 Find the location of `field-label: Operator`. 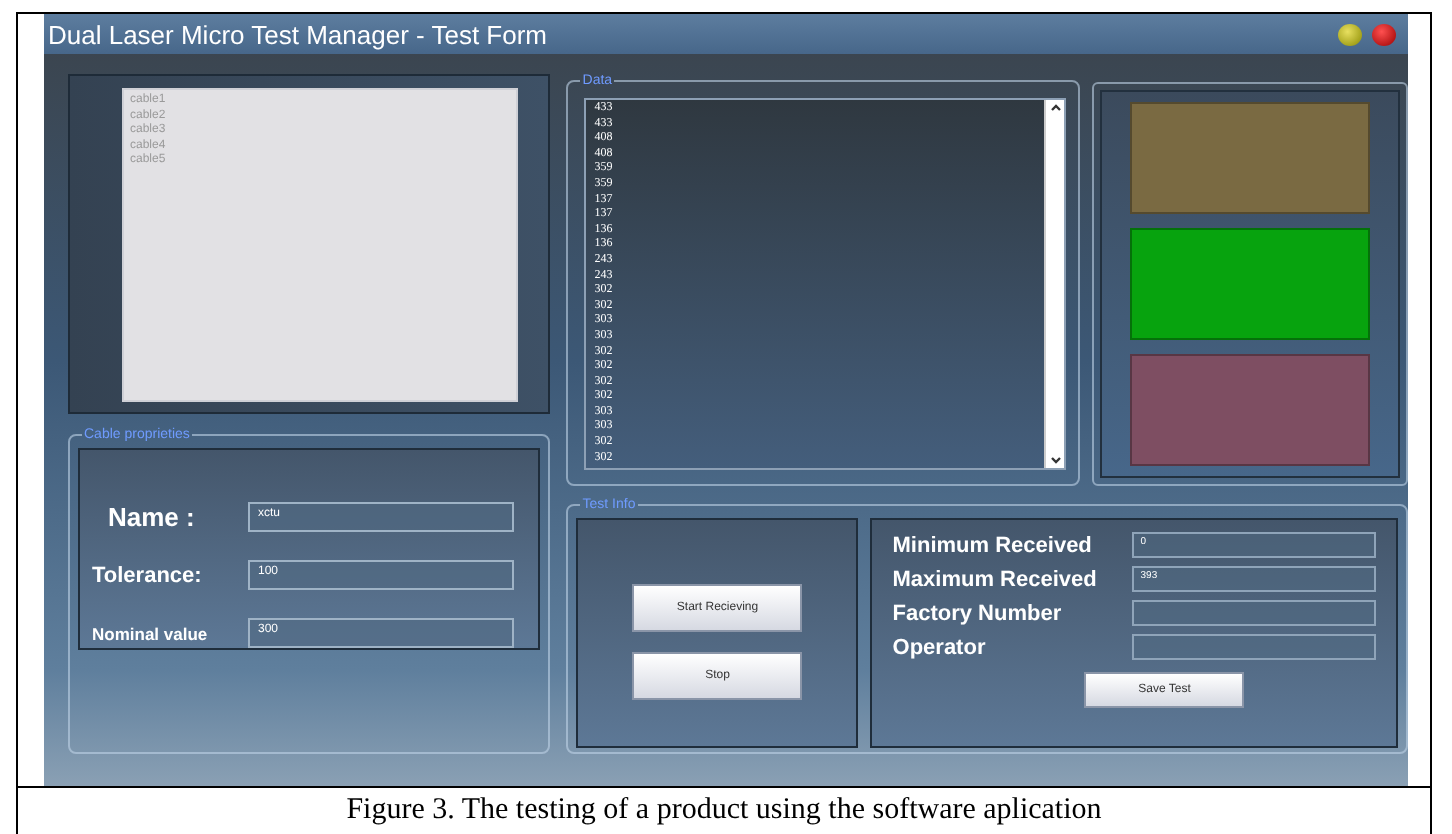

field-label: Operator is located at coordinates (940, 647).